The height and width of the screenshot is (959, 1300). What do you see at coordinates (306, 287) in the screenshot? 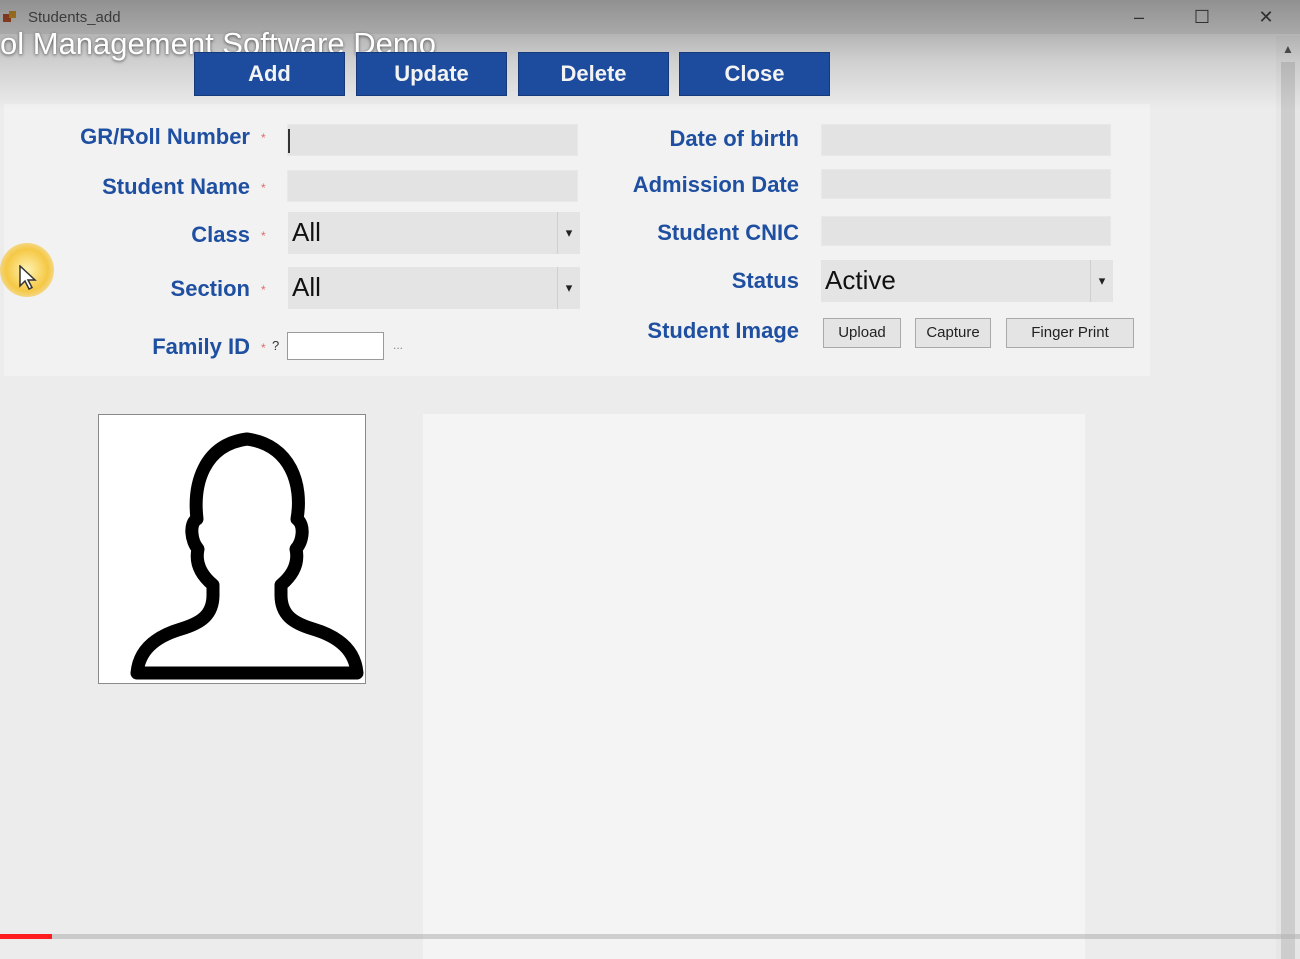
I see `section-value: All` at bounding box center [306, 287].